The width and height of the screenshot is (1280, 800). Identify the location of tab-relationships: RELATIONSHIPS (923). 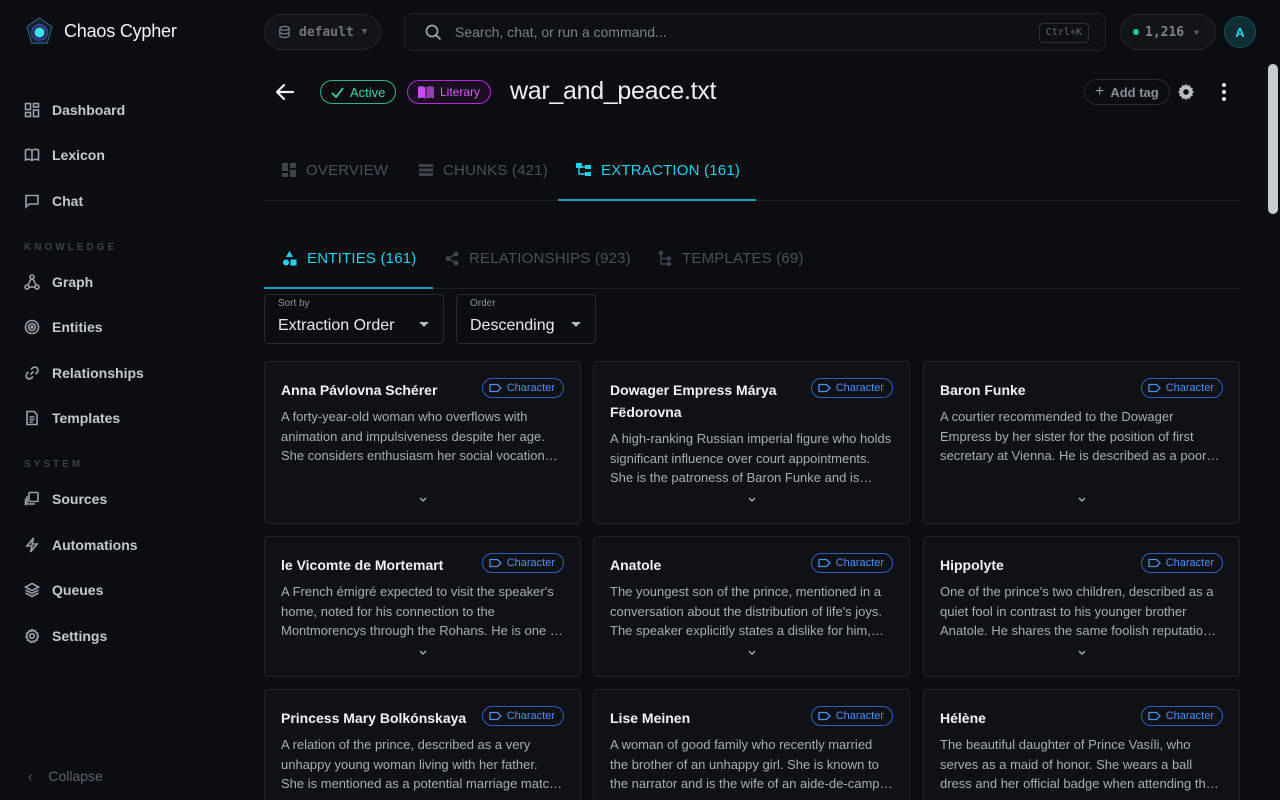
(538, 258).